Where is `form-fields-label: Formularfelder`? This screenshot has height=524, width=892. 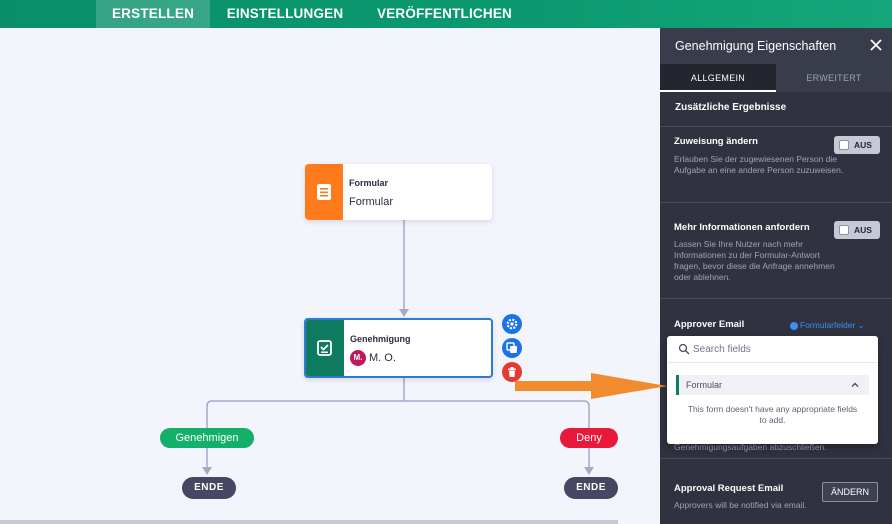
form-fields-label: Formularfelder is located at coordinates (828, 325).